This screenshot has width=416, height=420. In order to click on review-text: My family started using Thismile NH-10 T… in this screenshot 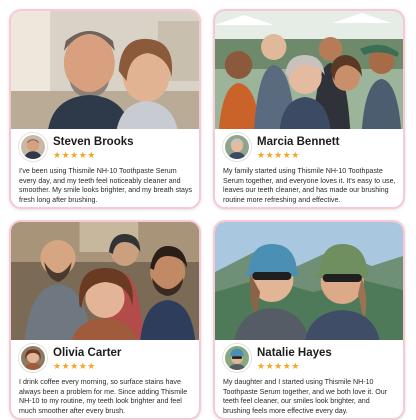, I will do `click(309, 185)`.